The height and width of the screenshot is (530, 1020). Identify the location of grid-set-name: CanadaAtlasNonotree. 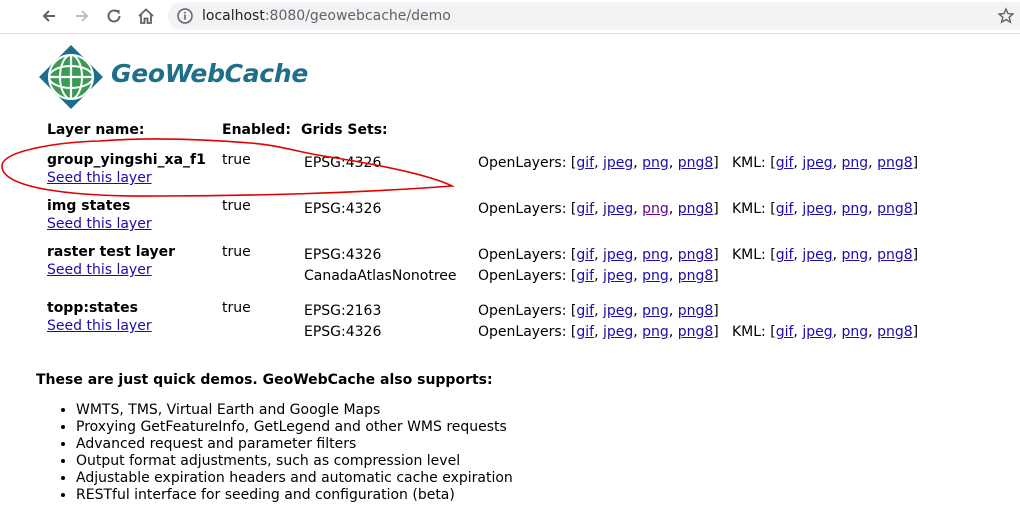
(380, 276).